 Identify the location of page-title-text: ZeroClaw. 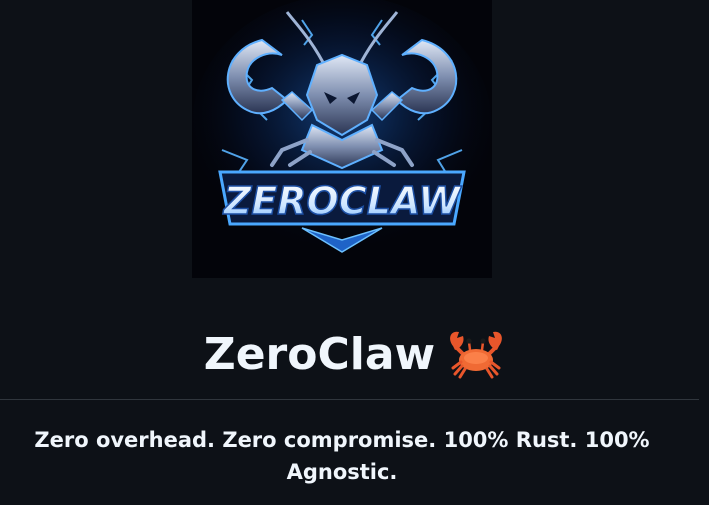
(319, 354).